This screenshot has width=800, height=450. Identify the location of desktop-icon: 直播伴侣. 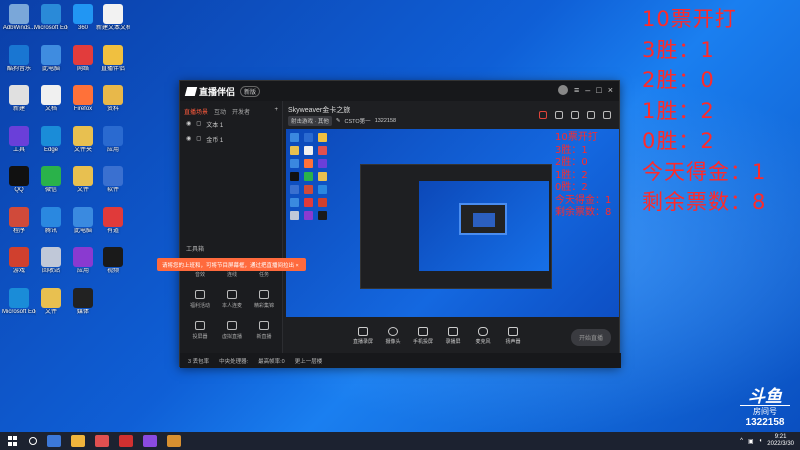
(113, 63).